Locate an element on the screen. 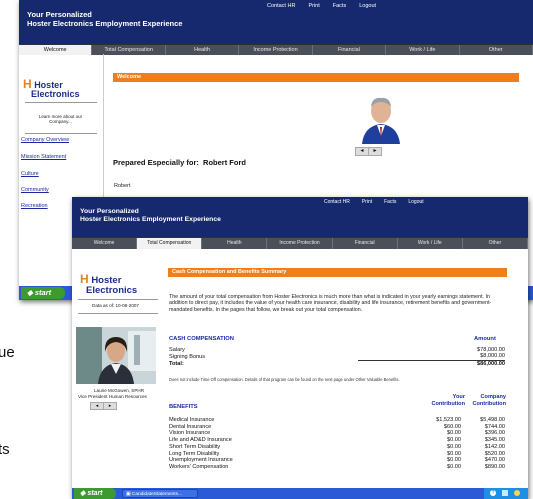 The image size is (533, 499). system-tray: ? is located at coordinates (506, 493).